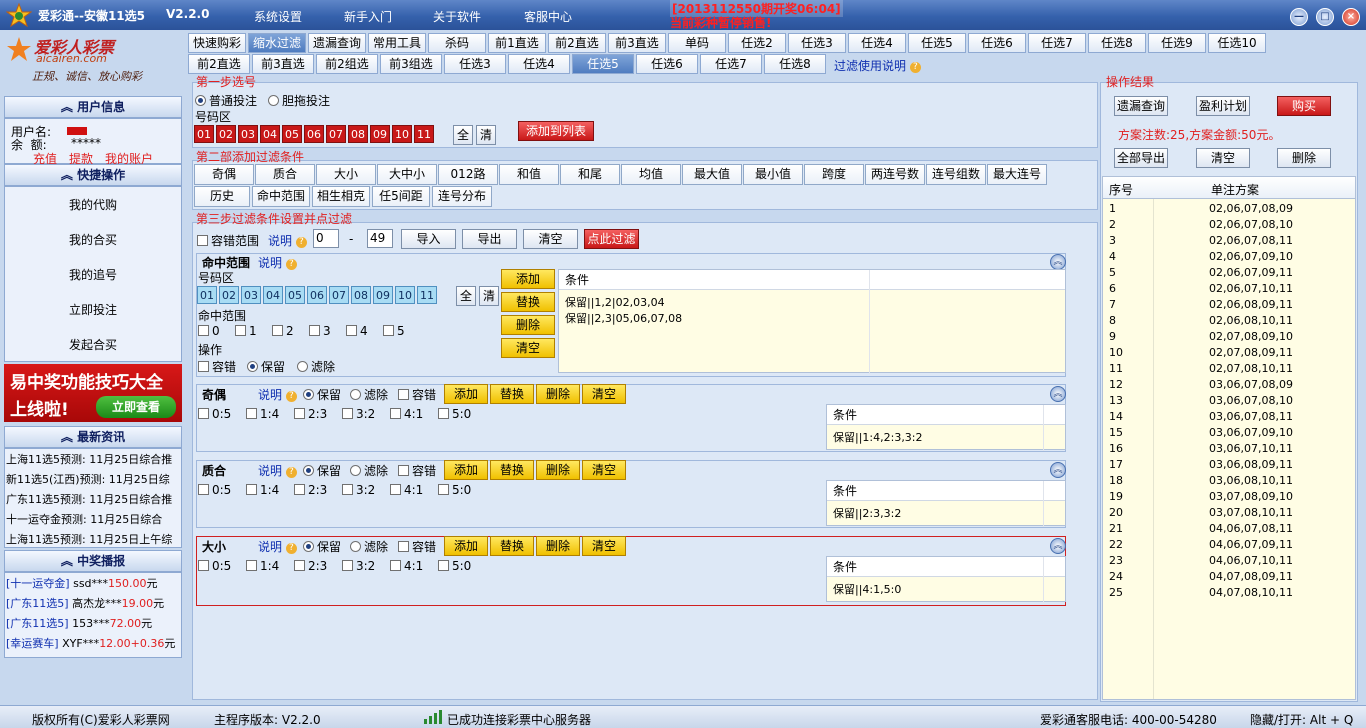 The height and width of the screenshot is (728, 1366). I want to click on tab-main-8: 单码, so click(697, 43).